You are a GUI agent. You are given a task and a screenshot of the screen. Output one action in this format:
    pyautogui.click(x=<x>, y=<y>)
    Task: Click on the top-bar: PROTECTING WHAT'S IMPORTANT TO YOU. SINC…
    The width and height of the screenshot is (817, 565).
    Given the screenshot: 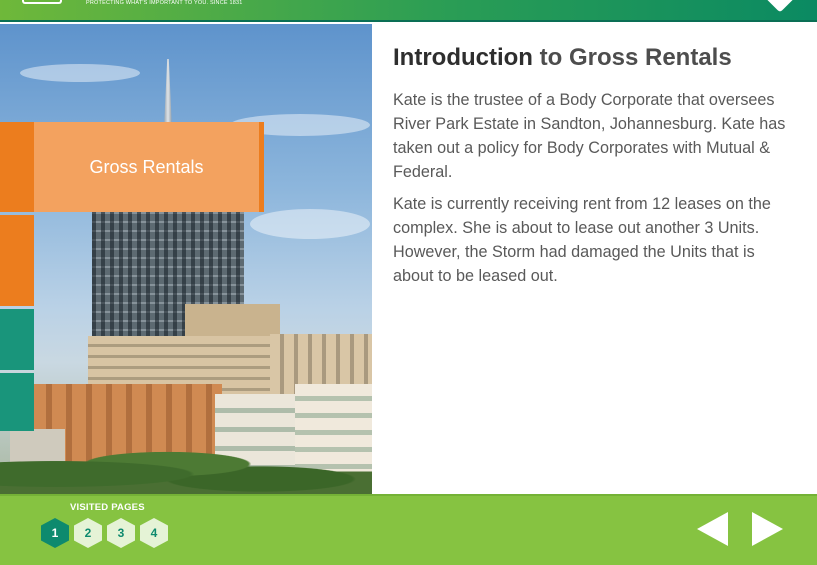 What is the action you would take?
    pyautogui.click(x=408, y=11)
    